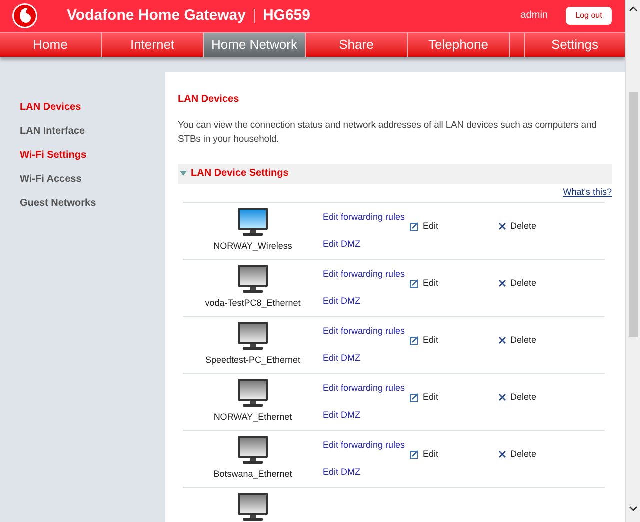  Describe the element at coordinates (183, 173) in the screenshot. I see `collapse-icon` at that location.